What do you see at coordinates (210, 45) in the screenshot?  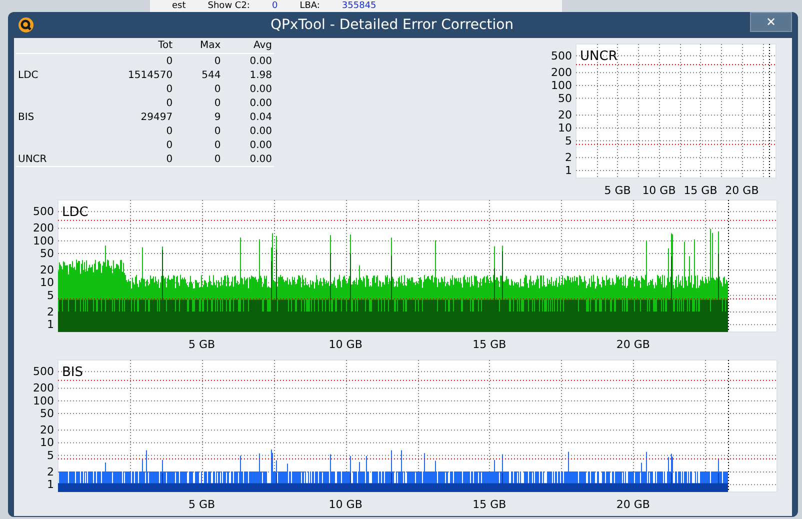 I see `column-header: Max` at bounding box center [210, 45].